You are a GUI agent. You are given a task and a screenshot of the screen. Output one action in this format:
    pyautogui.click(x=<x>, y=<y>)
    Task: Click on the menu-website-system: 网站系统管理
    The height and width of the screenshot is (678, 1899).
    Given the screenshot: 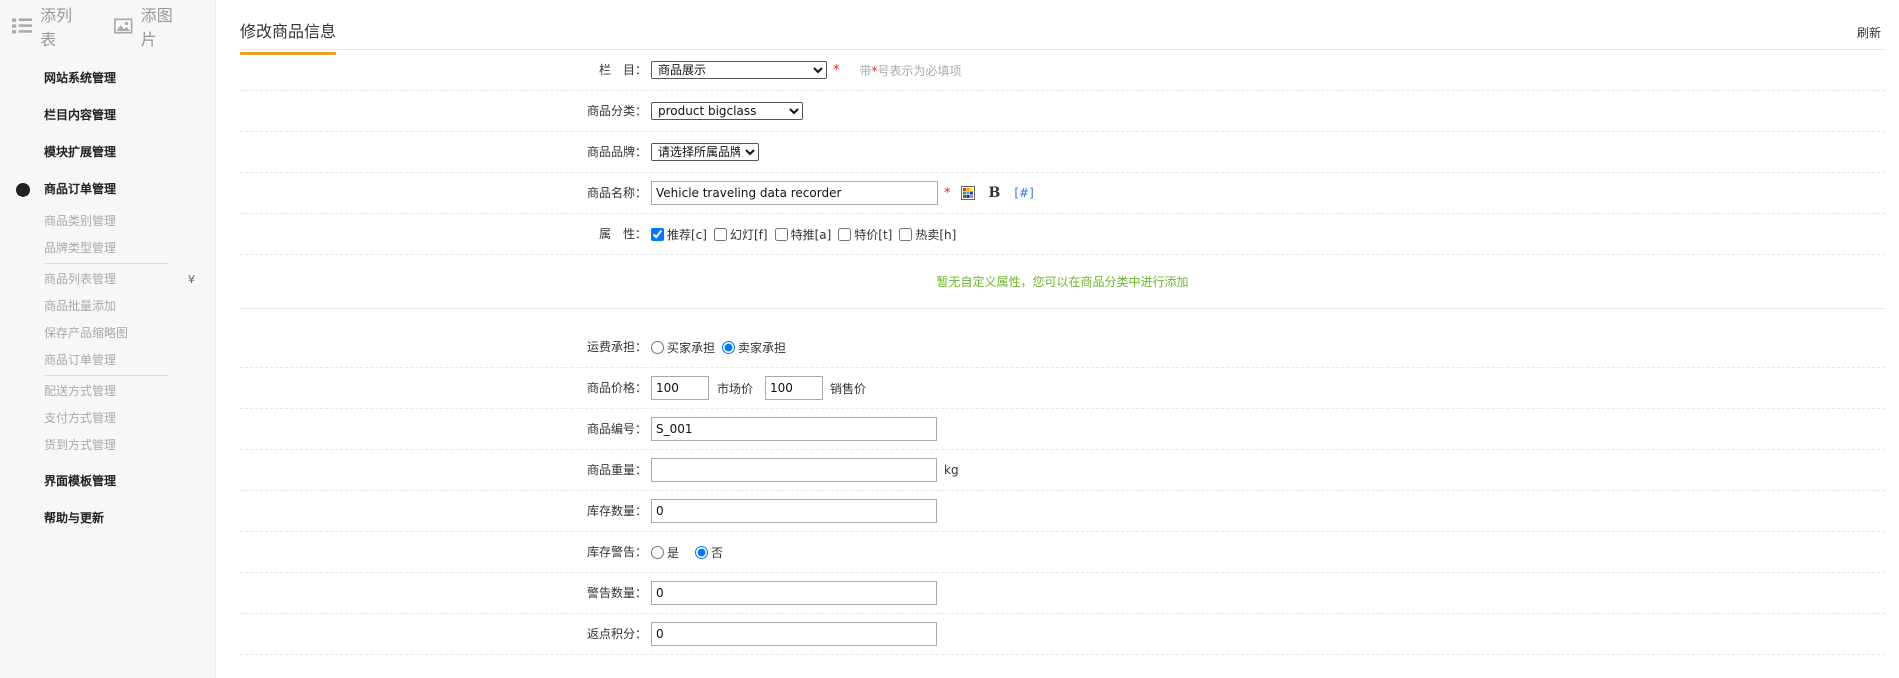 What is the action you would take?
    pyautogui.click(x=107, y=78)
    